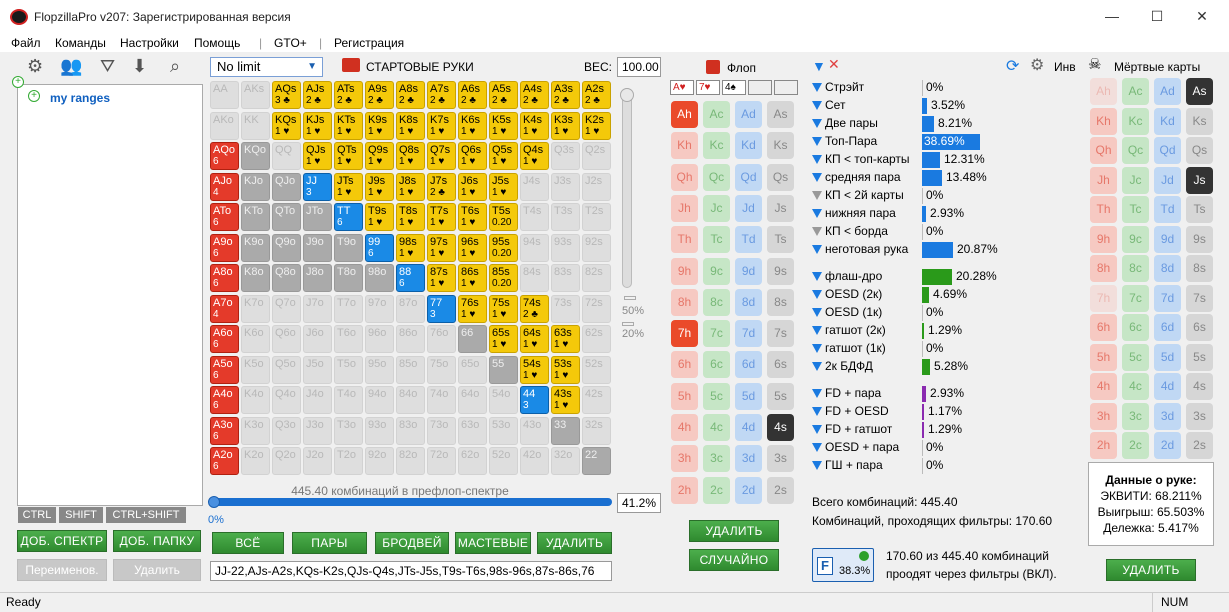 The height and width of the screenshot is (612, 1229). I want to click on dead-card: 4c, so click(1135, 386).